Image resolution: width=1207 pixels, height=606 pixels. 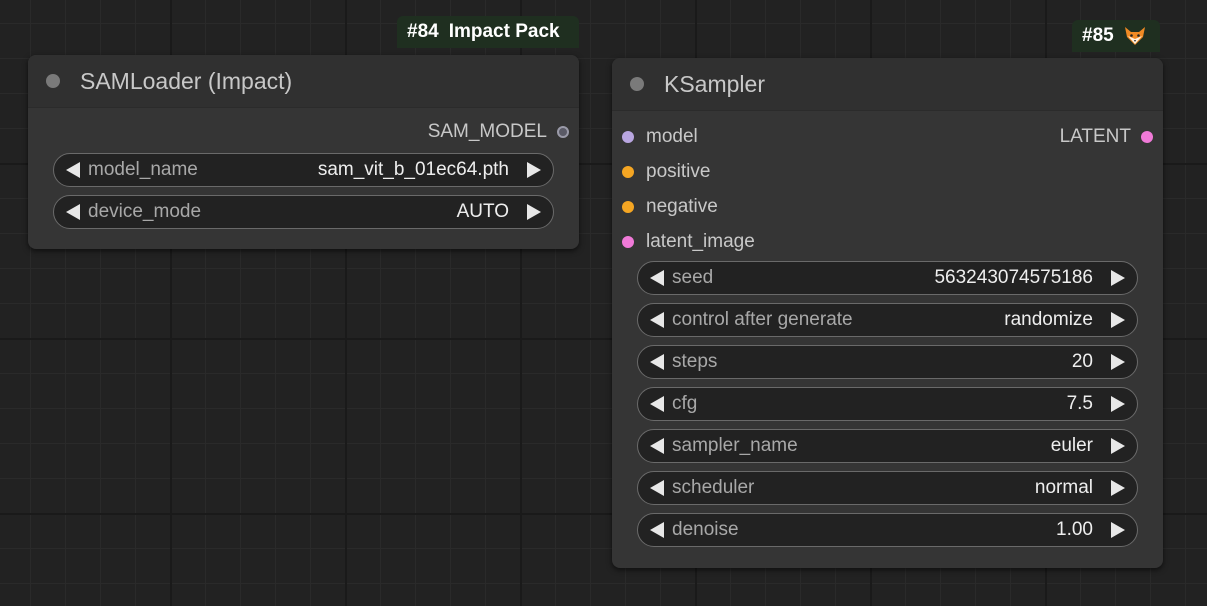 I want to click on output-slot-latent: LATENT, so click(x=1106, y=137).